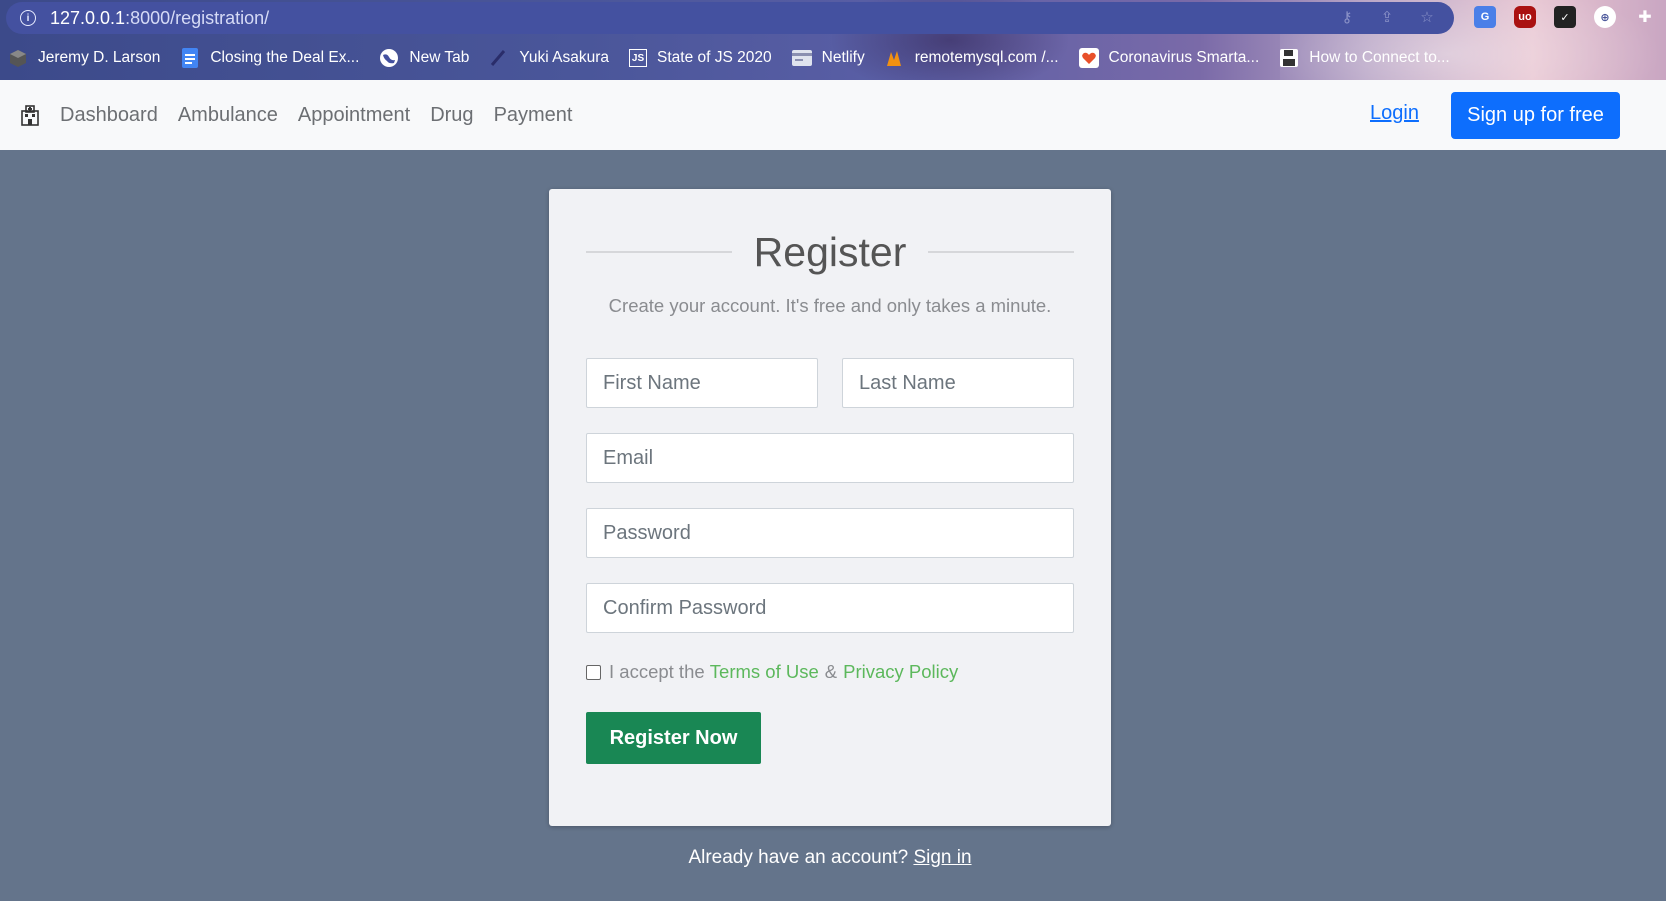  I want to click on nav-drug: Drug, so click(451, 115).